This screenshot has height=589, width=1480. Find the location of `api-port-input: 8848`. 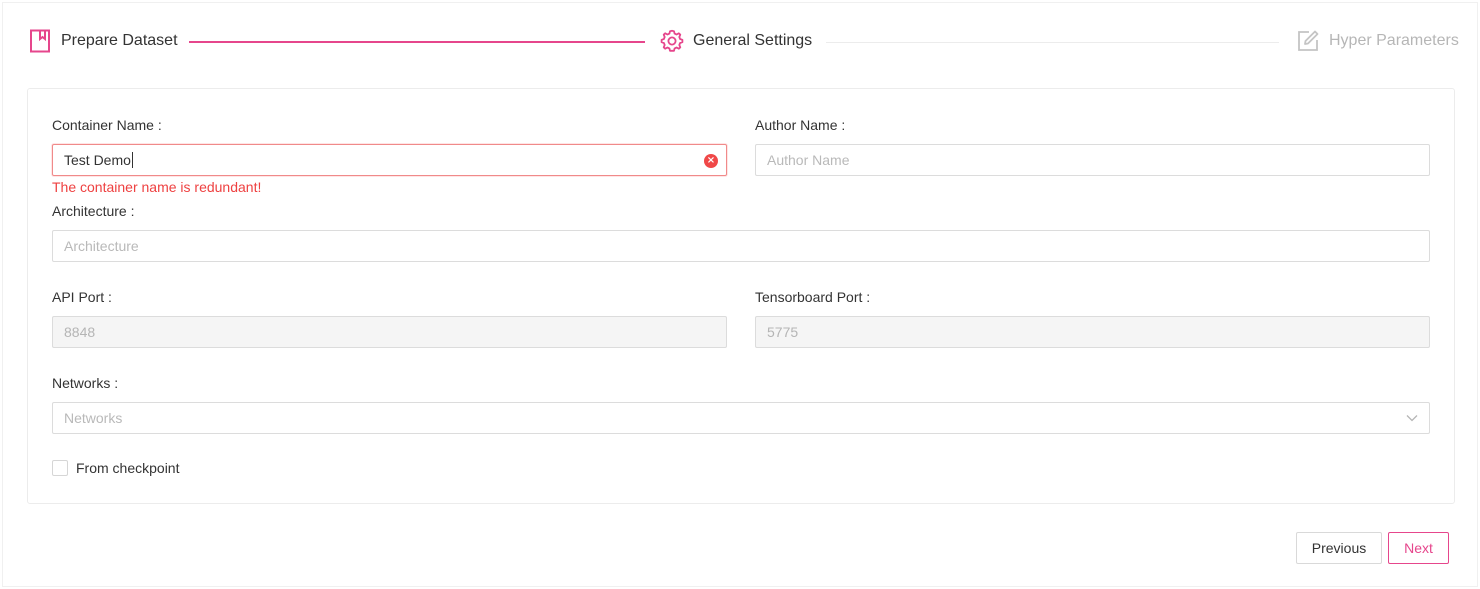

api-port-input: 8848 is located at coordinates (389, 332).